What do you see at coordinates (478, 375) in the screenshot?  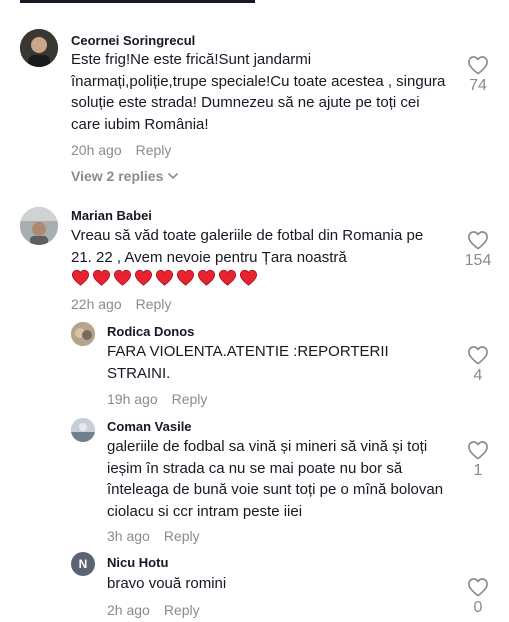 I see `like-count: 4` at bounding box center [478, 375].